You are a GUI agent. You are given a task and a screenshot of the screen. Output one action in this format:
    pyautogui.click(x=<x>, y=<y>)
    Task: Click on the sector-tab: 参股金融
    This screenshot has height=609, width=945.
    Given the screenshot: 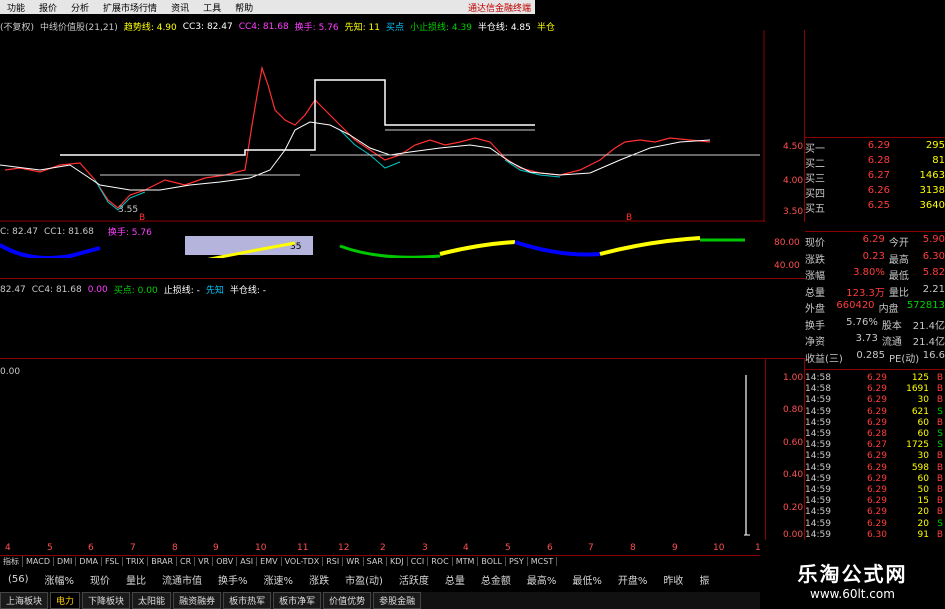 What is the action you would take?
    pyautogui.click(x=397, y=600)
    